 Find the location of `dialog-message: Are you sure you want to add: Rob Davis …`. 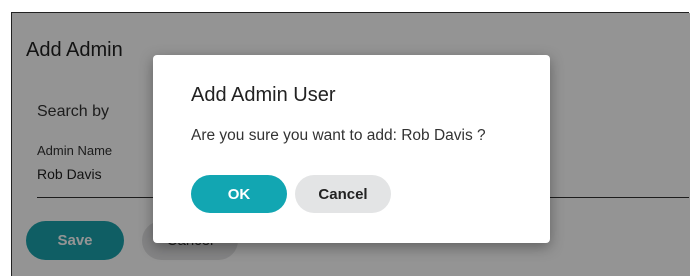

dialog-message: Are you sure you want to add: Rob Davis … is located at coordinates (338, 135).